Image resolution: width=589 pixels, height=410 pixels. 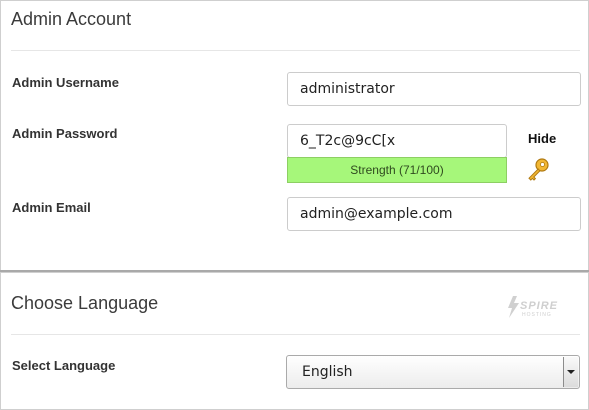 What do you see at coordinates (397, 170) in the screenshot?
I see `password-strength-meter: Strength (71/100)` at bounding box center [397, 170].